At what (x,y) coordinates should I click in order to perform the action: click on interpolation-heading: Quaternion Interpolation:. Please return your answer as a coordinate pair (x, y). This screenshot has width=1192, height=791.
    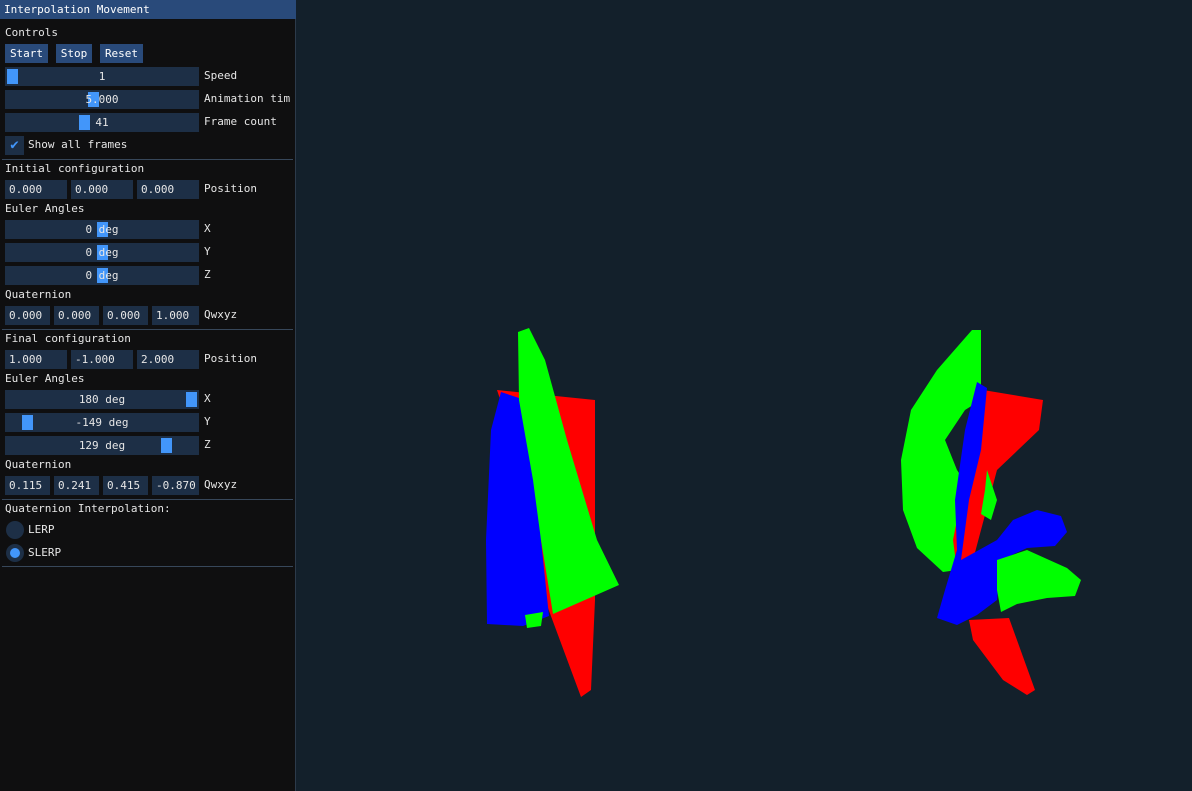
    Looking at the image, I should click on (88, 508).